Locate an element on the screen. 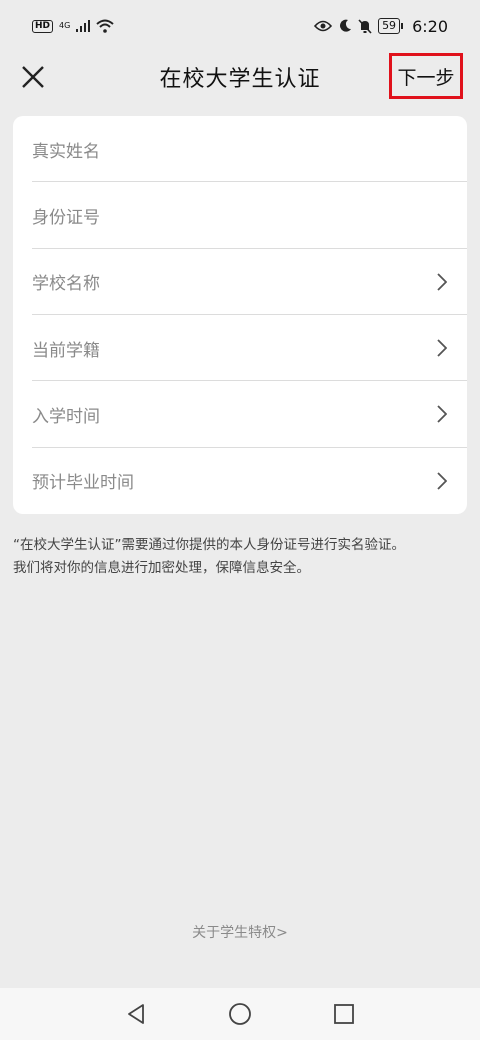 This screenshot has width=480, height=1040. top-bar: 在校大学生认证 下一步 is located at coordinates (240, 77).